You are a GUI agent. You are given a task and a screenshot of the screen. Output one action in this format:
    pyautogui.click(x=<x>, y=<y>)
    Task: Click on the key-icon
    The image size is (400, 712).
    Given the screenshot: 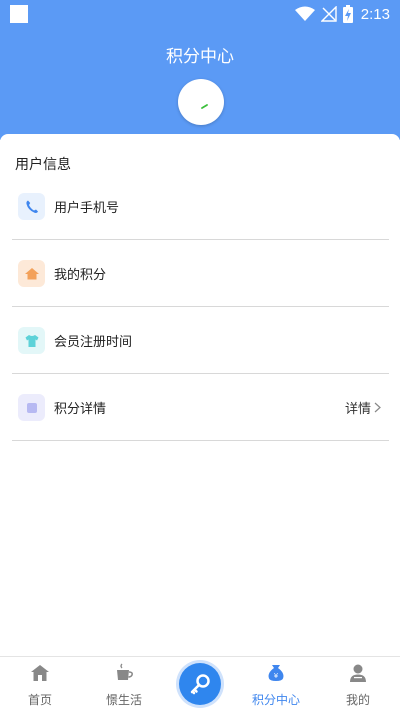 What is the action you would take?
    pyautogui.click(x=200, y=684)
    